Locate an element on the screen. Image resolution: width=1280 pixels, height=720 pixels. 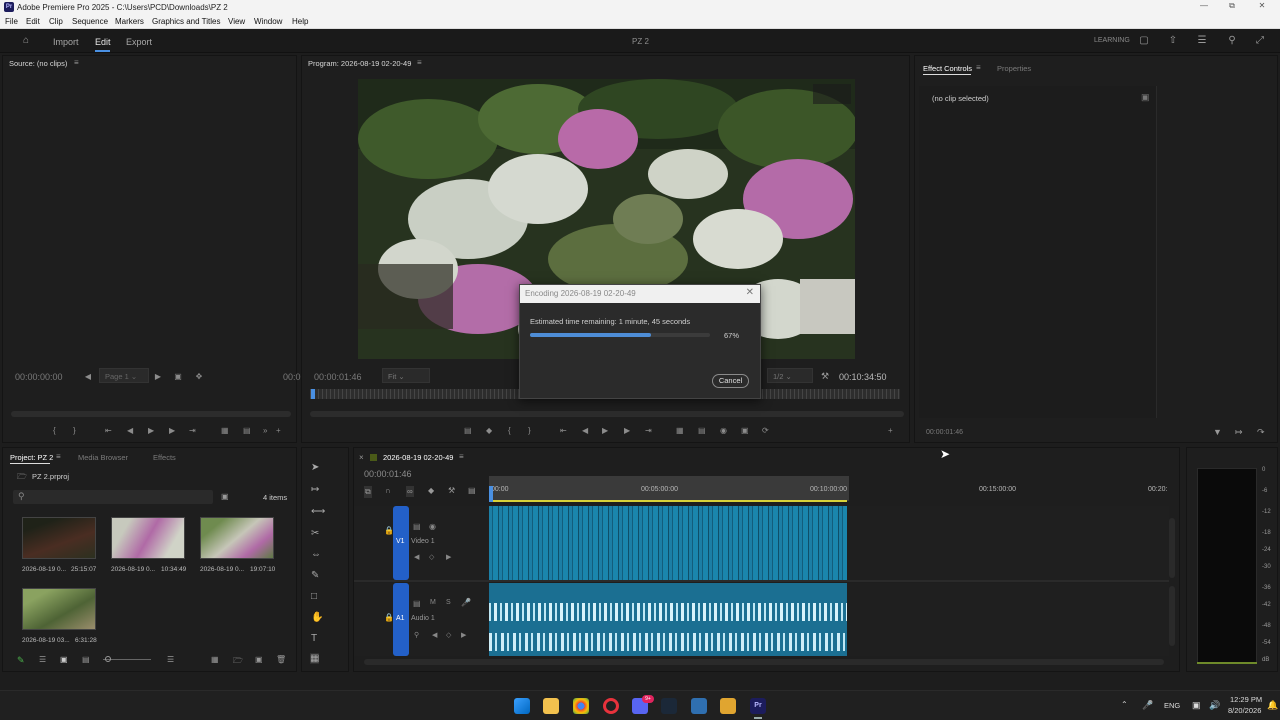
play-icon: ▶ is located at coordinates (151, 430).